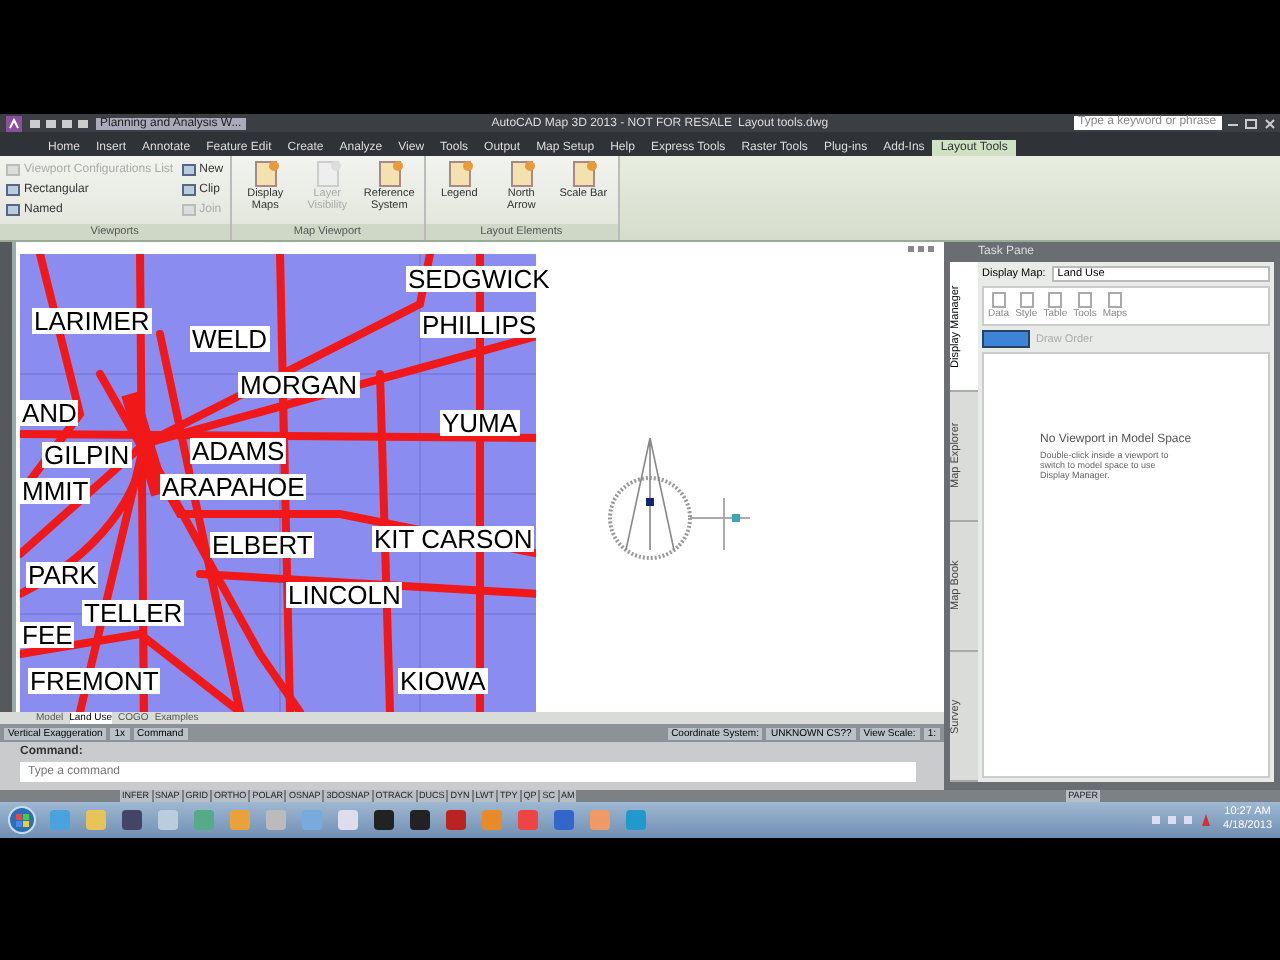 This screenshot has height=960, width=1280. What do you see at coordinates (262, 545) in the screenshot?
I see `county-label: ELBERT` at bounding box center [262, 545].